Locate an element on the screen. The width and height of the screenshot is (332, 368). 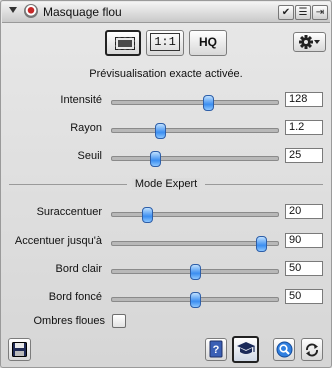
expert-section-title: Mode Expert is located at coordinates (166, 184).